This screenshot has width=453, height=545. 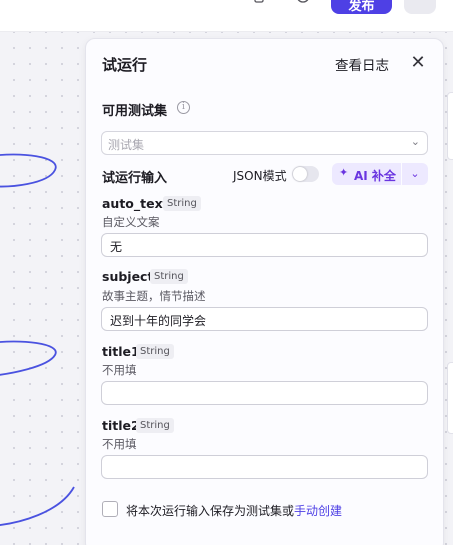 I want to click on copy-icon, so click(x=259, y=6).